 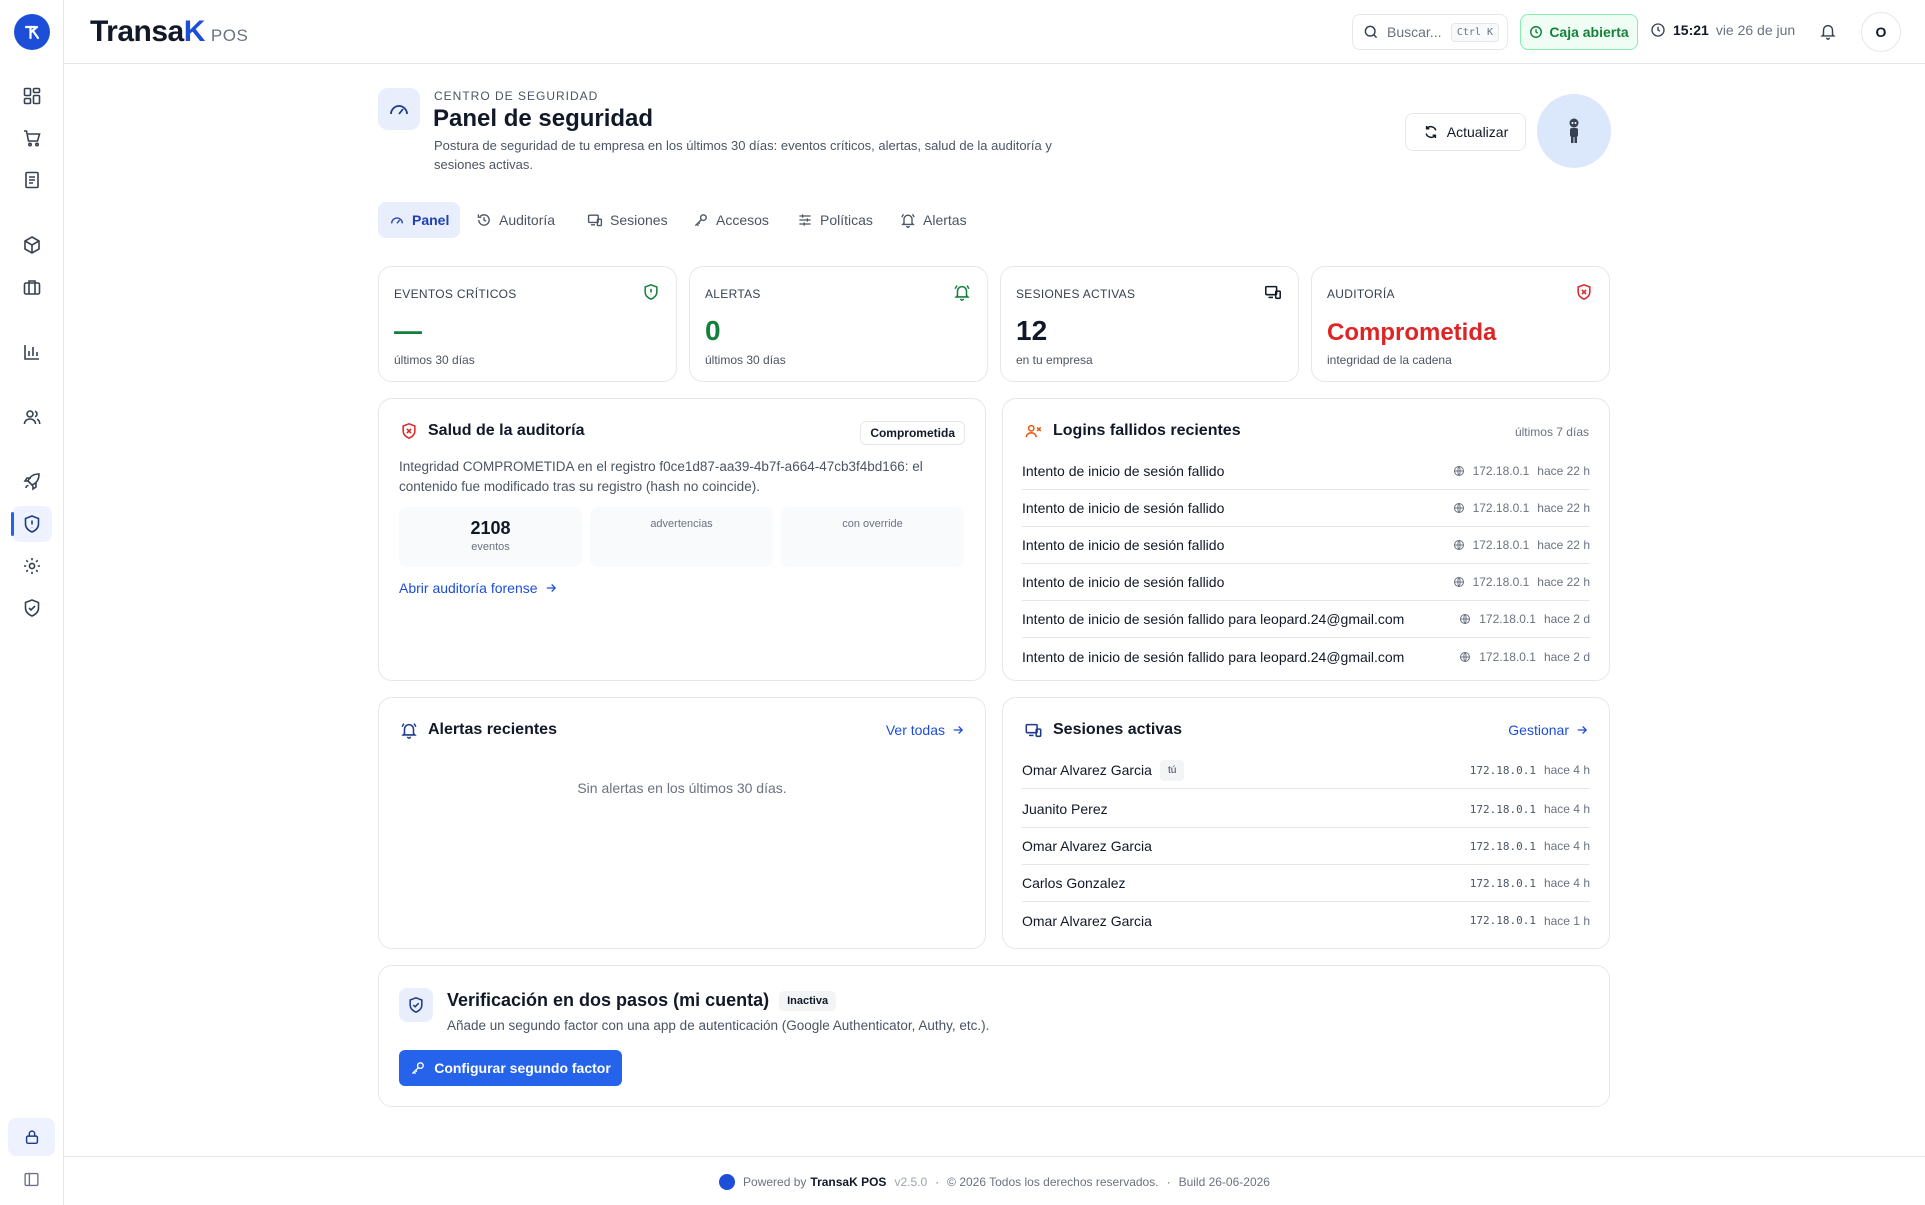 I want to click on cart-icon, so click(x=32, y=138).